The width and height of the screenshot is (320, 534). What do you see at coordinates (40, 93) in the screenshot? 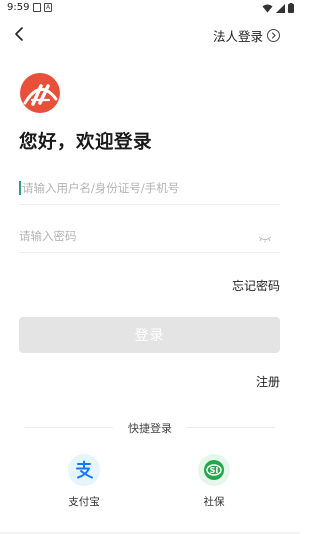
I see `brand-logo-icon` at bounding box center [40, 93].